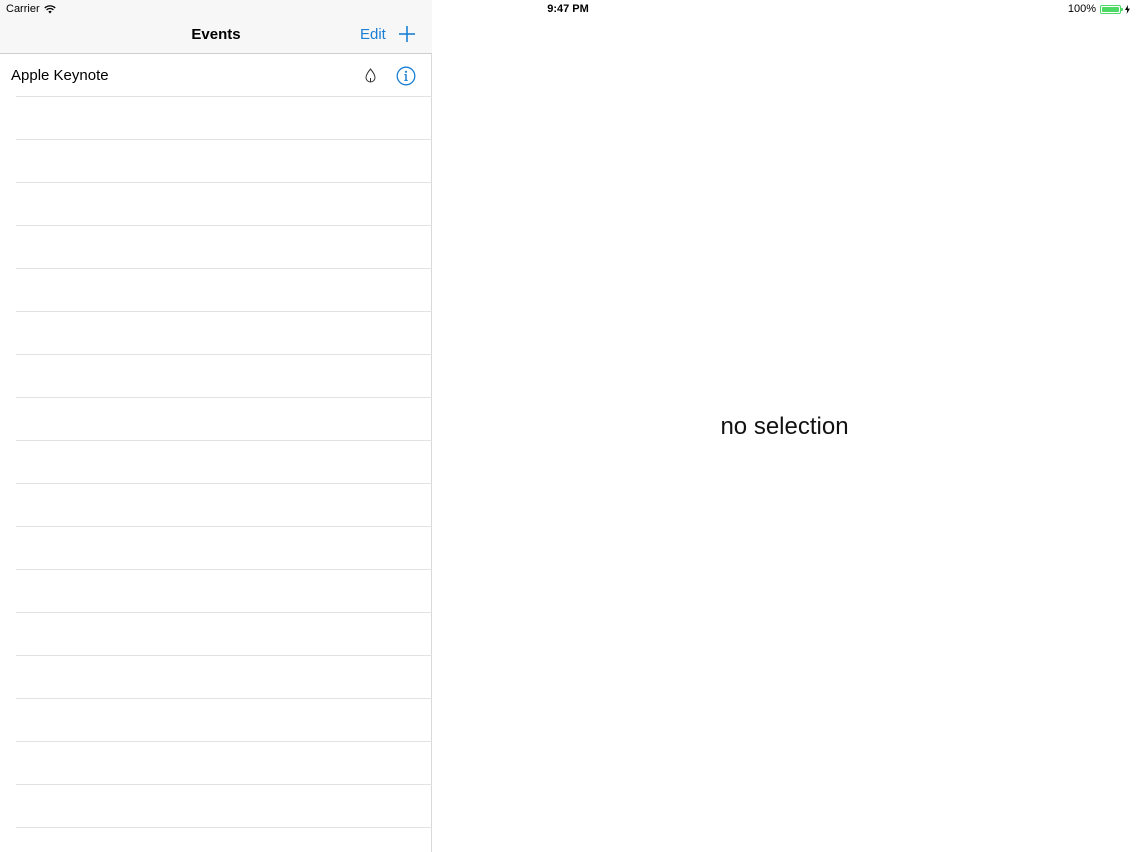  Describe the element at coordinates (406, 76) in the screenshot. I see `info-icon` at that location.